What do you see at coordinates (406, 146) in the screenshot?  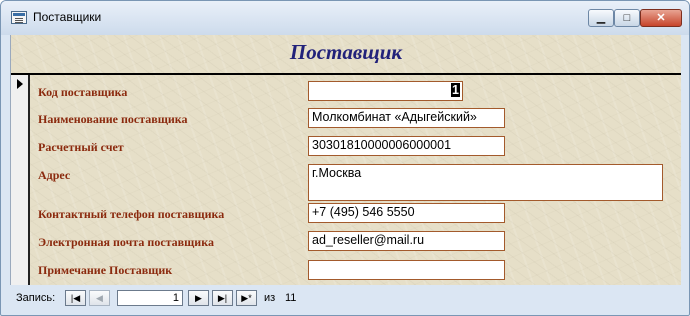 I see `account-field: 30301810000006000001` at bounding box center [406, 146].